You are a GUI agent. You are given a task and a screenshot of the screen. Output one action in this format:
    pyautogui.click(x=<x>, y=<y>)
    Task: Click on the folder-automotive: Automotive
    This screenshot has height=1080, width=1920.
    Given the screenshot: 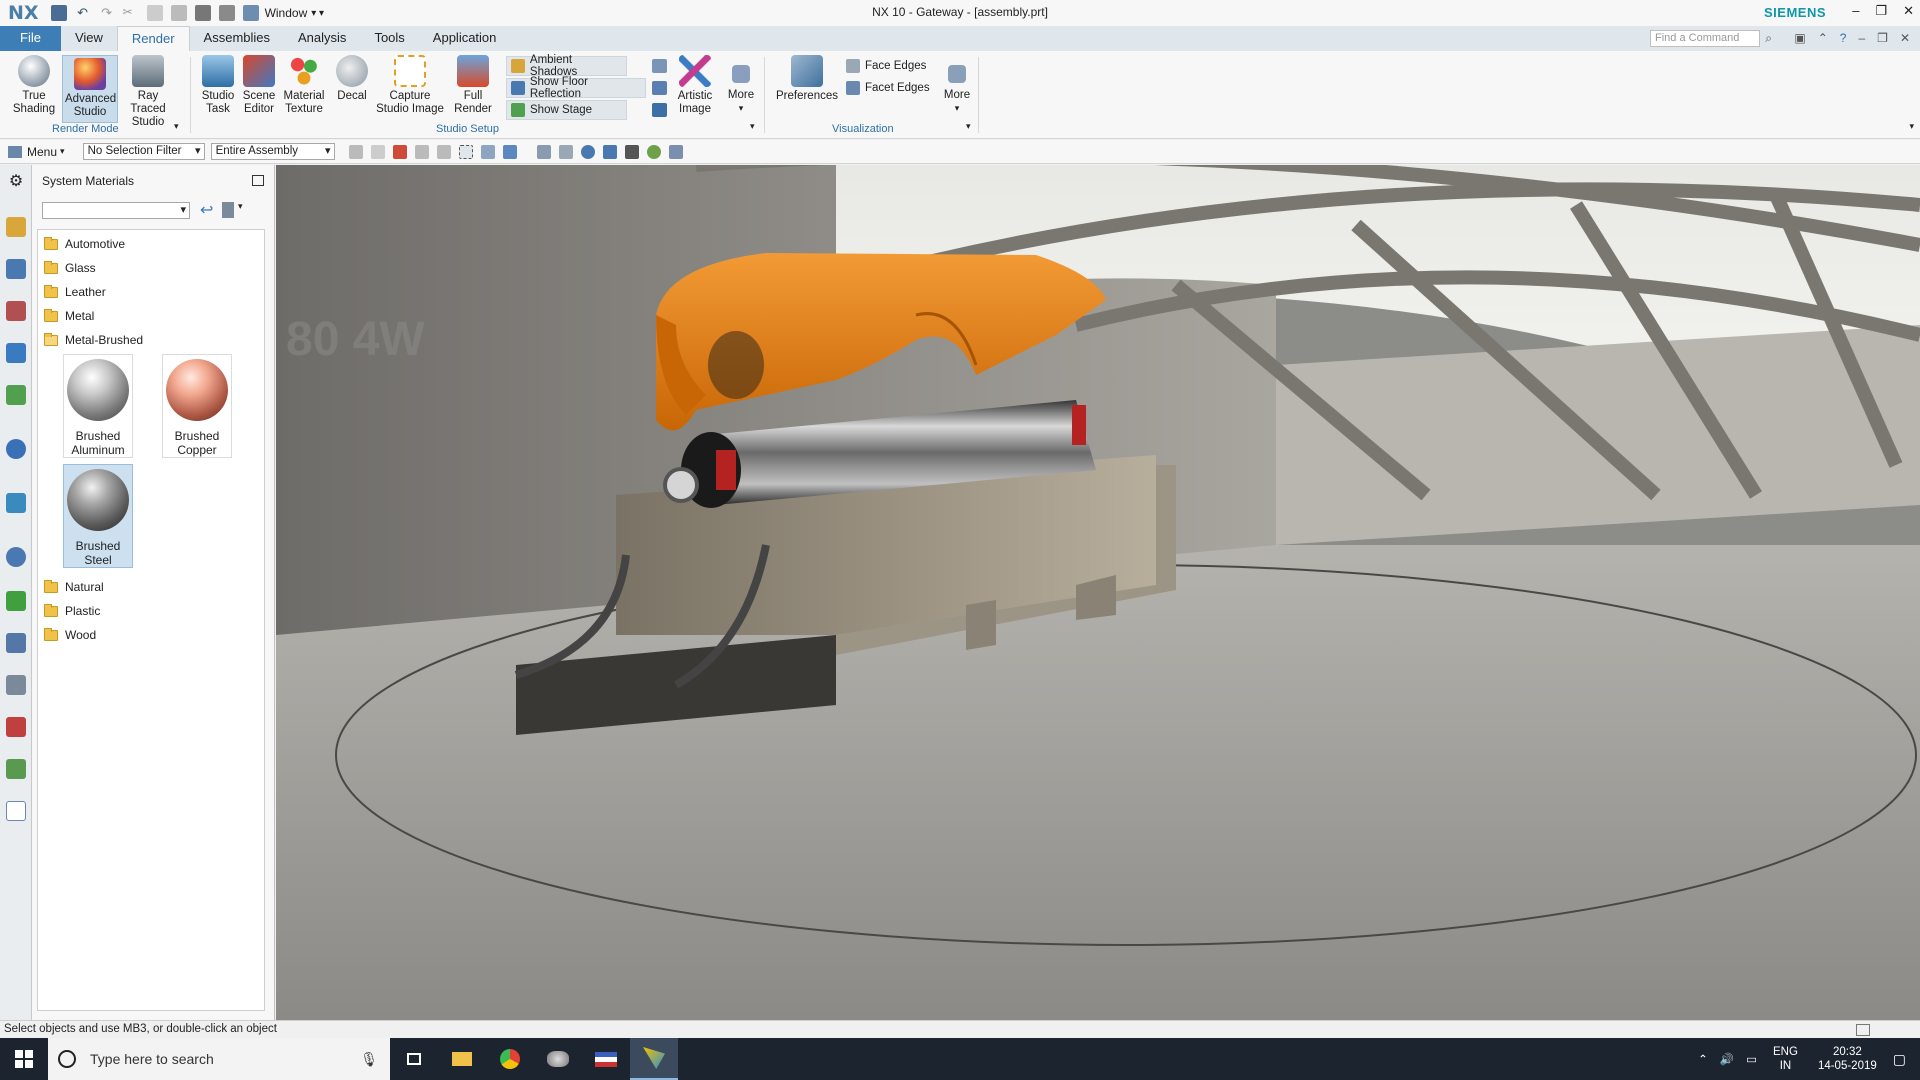 What is the action you would take?
    pyautogui.click(x=84, y=244)
    